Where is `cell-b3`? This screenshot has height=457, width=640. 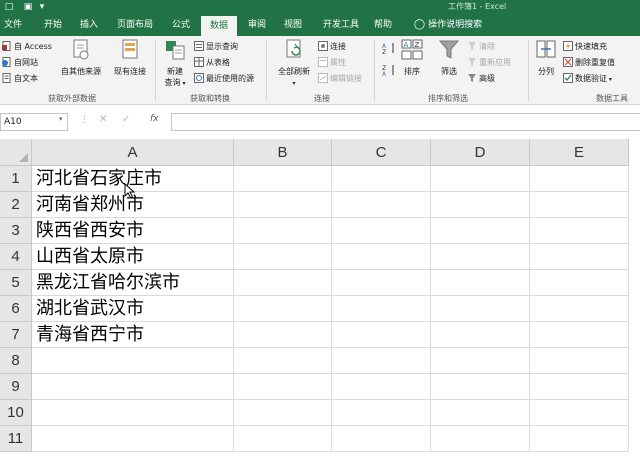 cell-b3 is located at coordinates (283, 231).